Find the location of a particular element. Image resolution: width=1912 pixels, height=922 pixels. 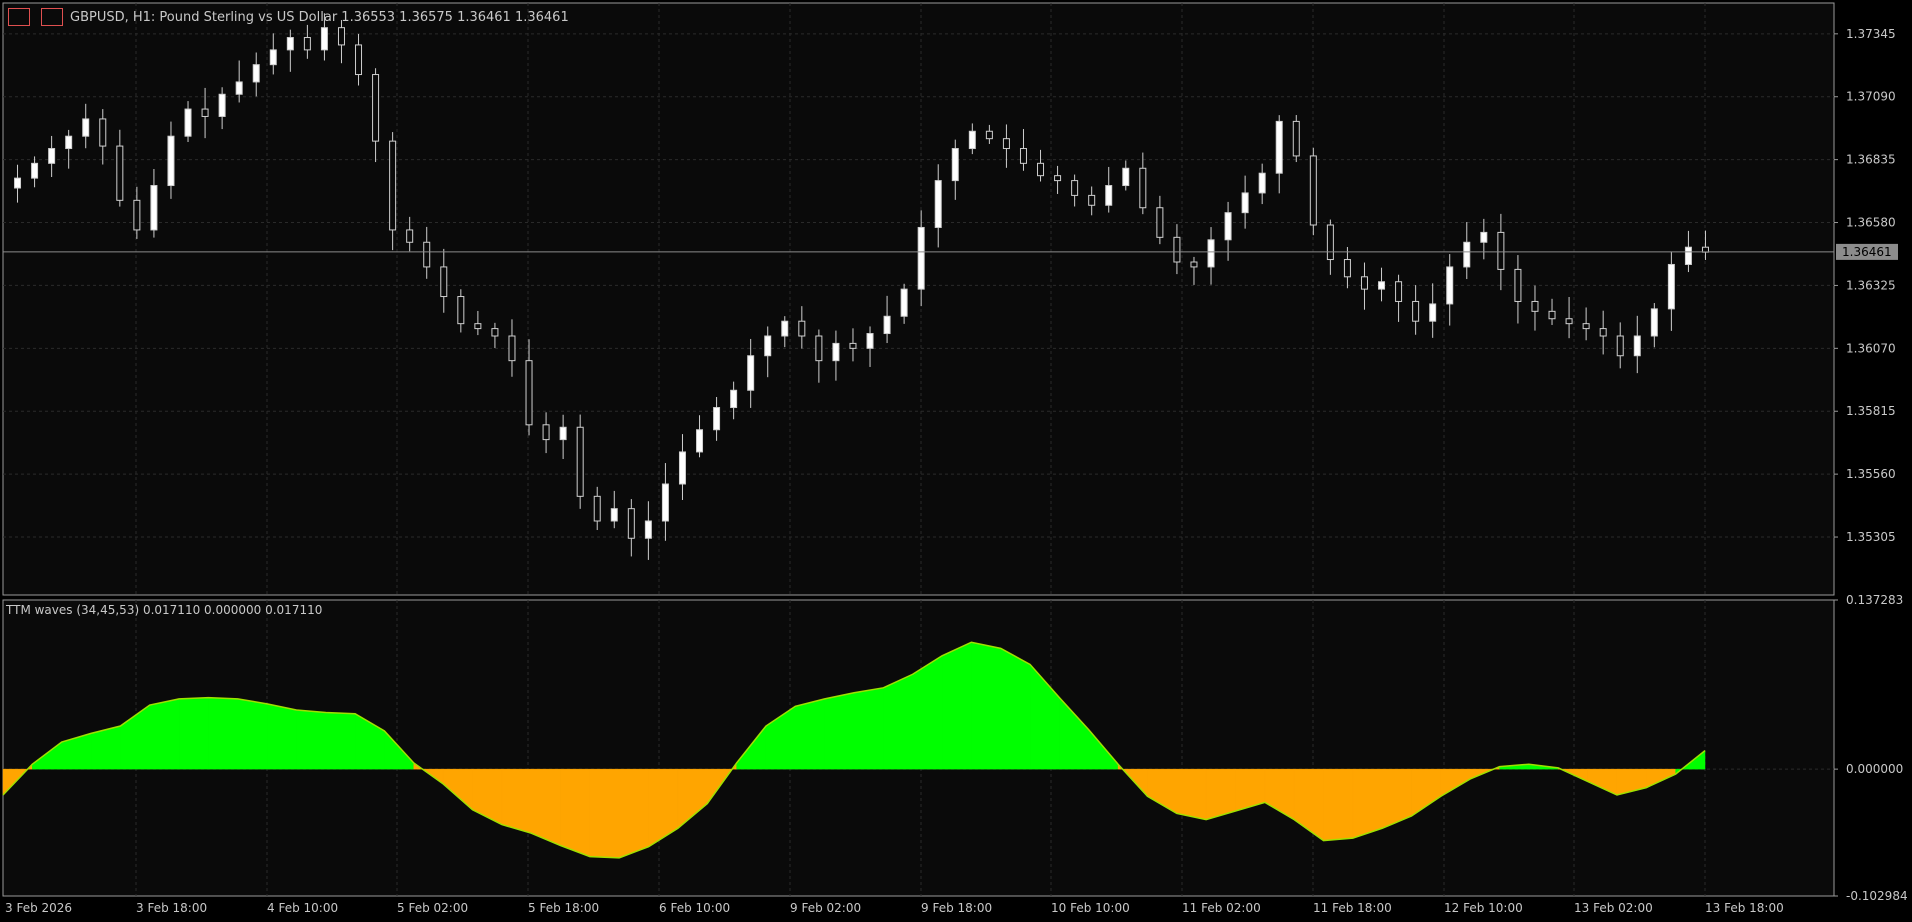

indicator-tick-label: 0.137283 is located at coordinates (1874, 600).